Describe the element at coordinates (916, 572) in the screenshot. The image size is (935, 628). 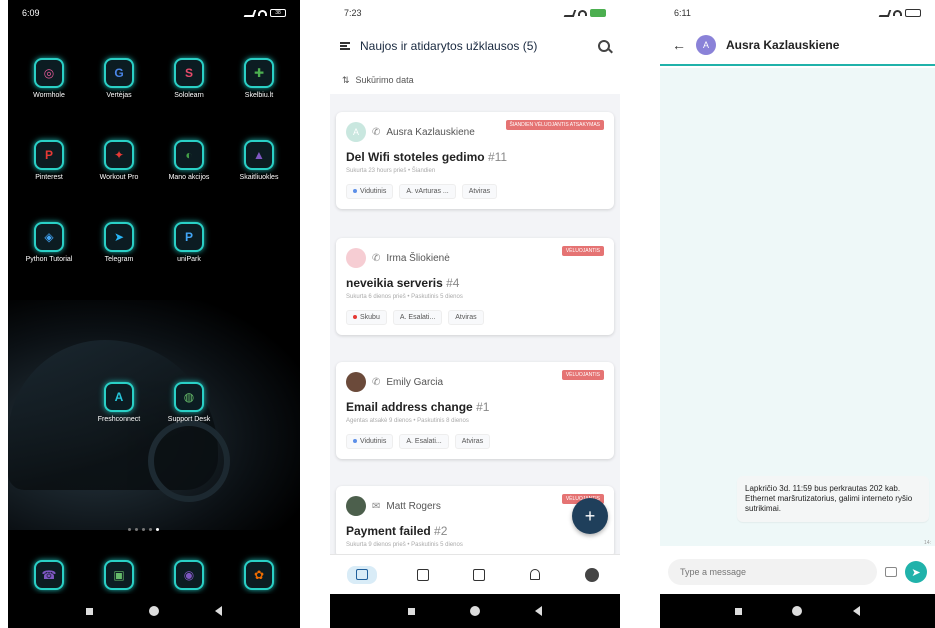
I see `send-button: ➤` at that location.